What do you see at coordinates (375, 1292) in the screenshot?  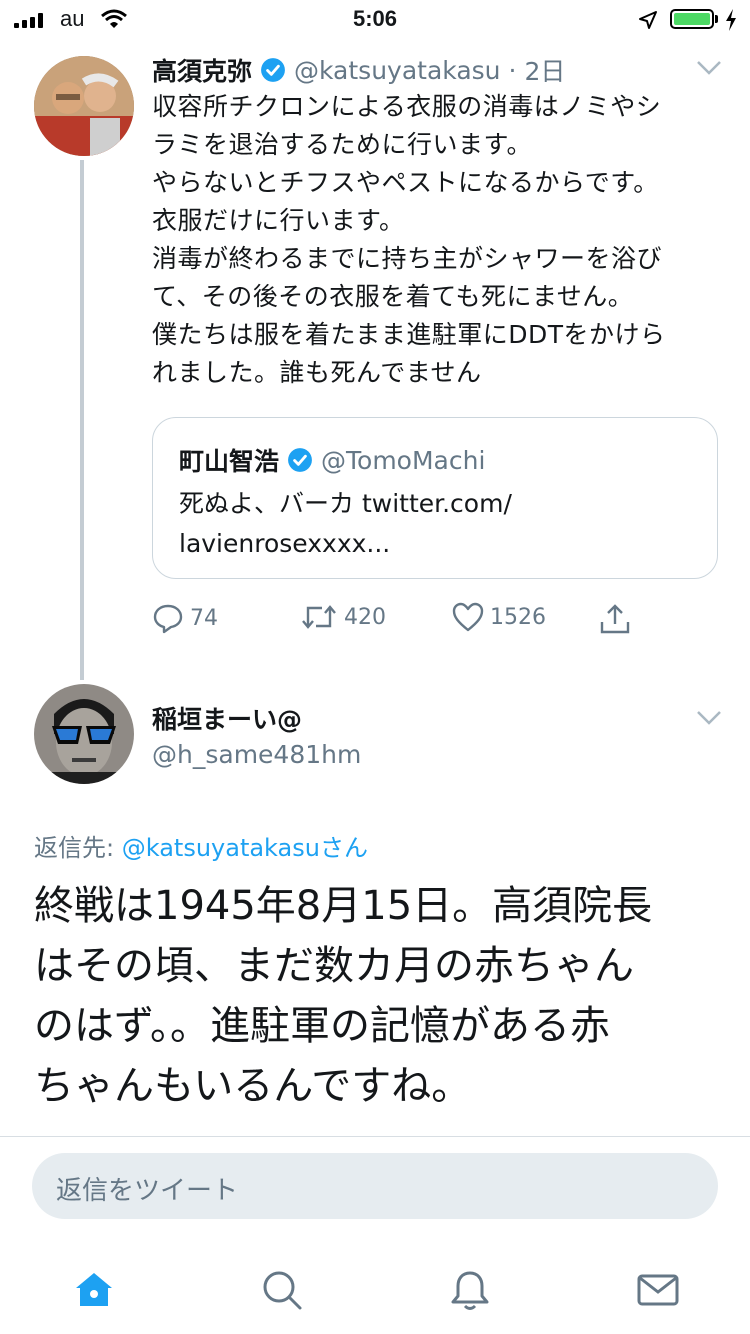 I see `tab-bar` at bounding box center [375, 1292].